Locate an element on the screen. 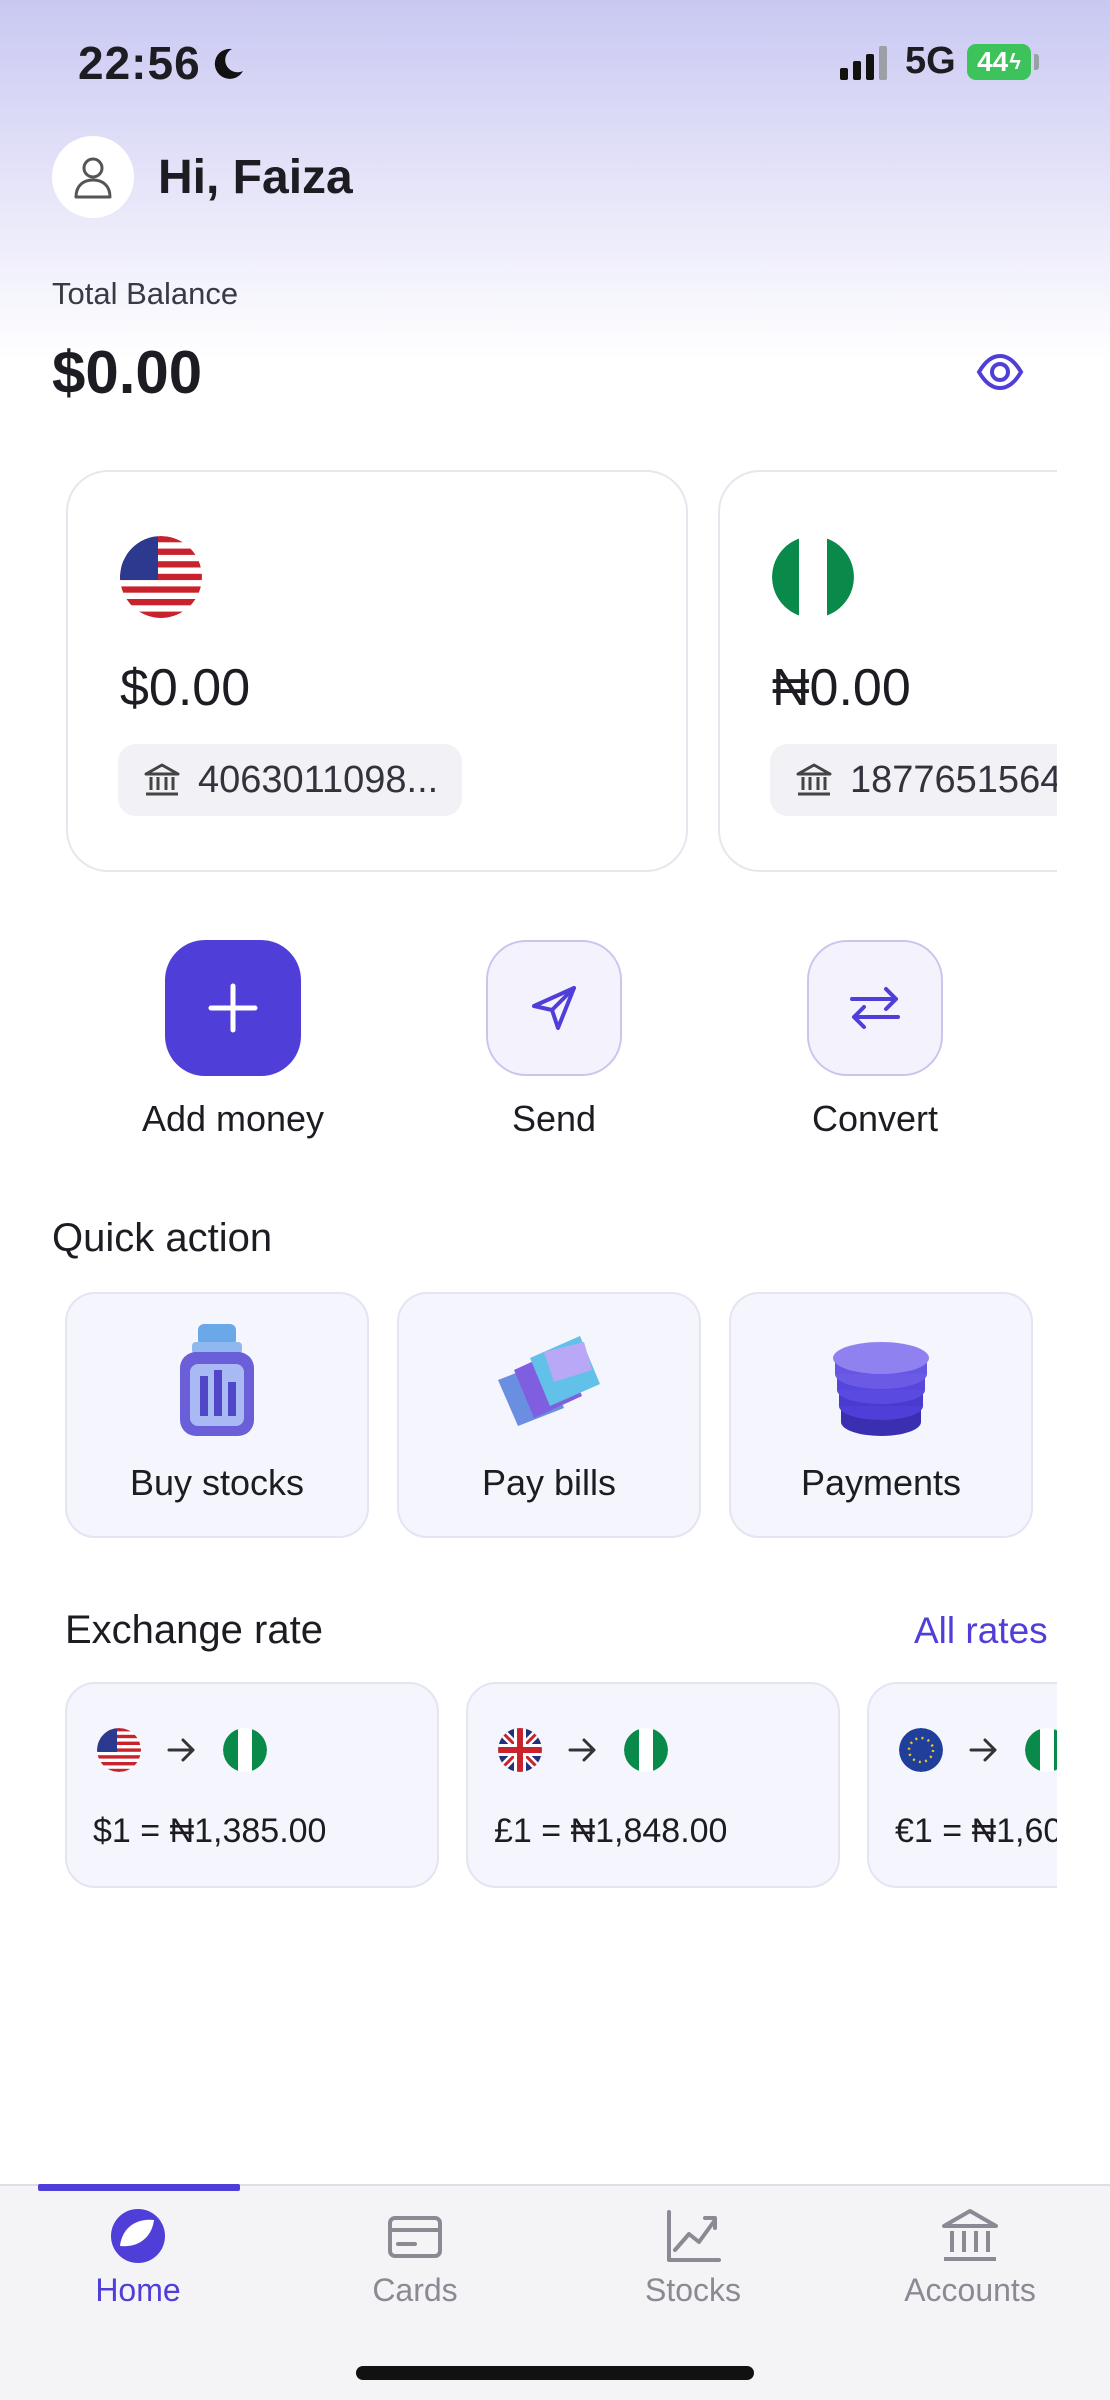  send-button is located at coordinates (554, 1008).